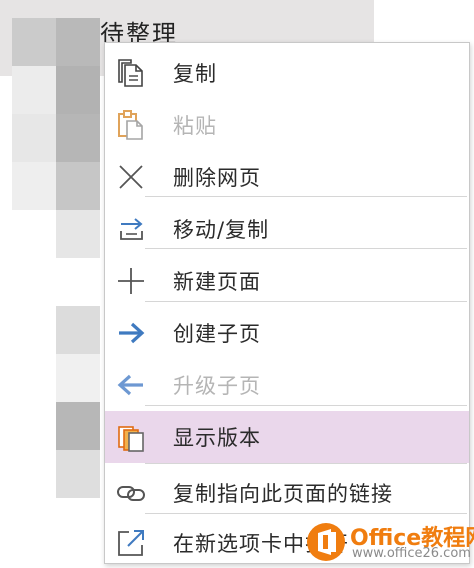  What do you see at coordinates (131, 493) in the screenshot?
I see `link-icon` at bounding box center [131, 493].